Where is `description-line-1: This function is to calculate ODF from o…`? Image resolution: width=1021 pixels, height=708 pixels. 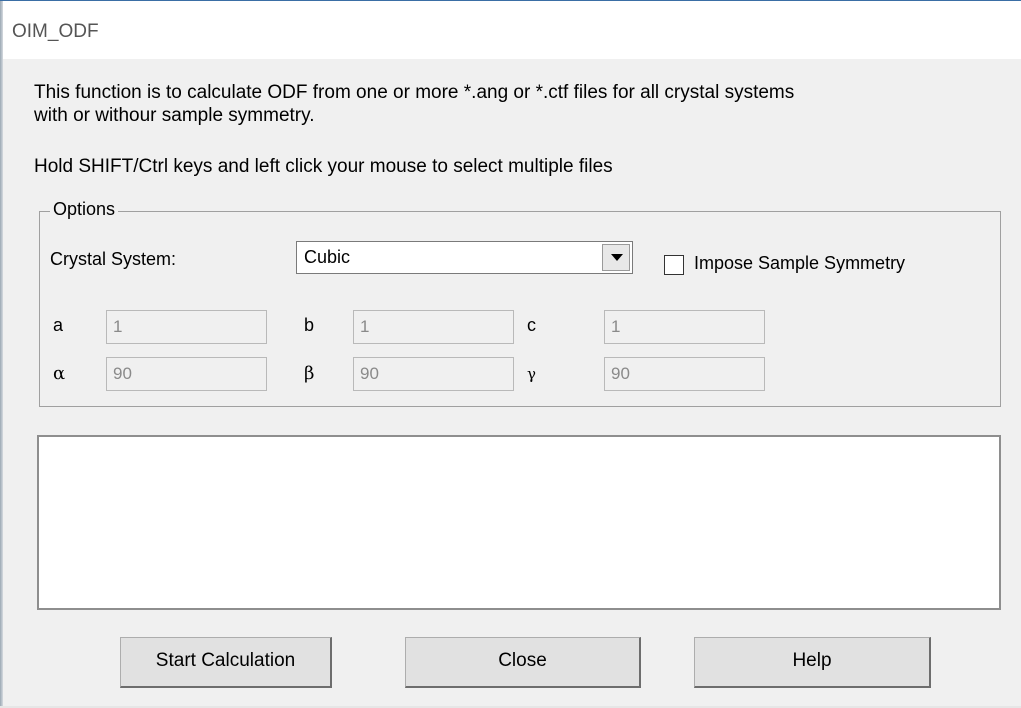
description-line-1: This function is to calculate ODF from o… is located at coordinates (414, 92).